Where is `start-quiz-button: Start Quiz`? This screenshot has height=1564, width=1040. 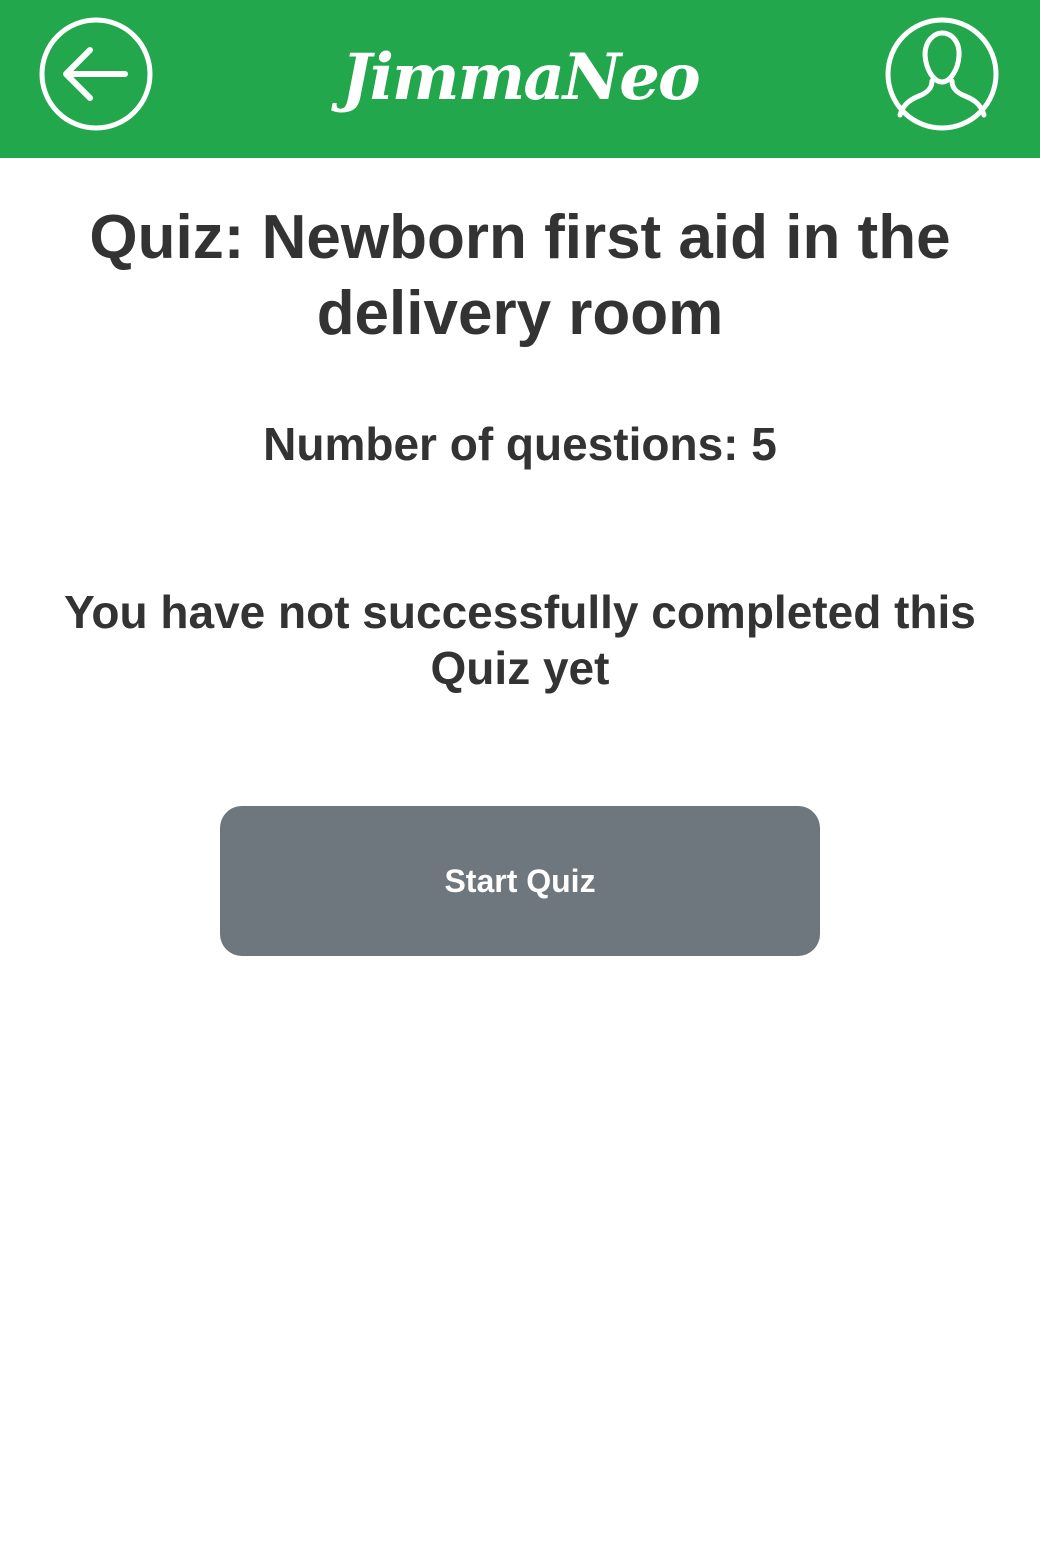
start-quiz-button: Start Quiz is located at coordinates (520, 881).